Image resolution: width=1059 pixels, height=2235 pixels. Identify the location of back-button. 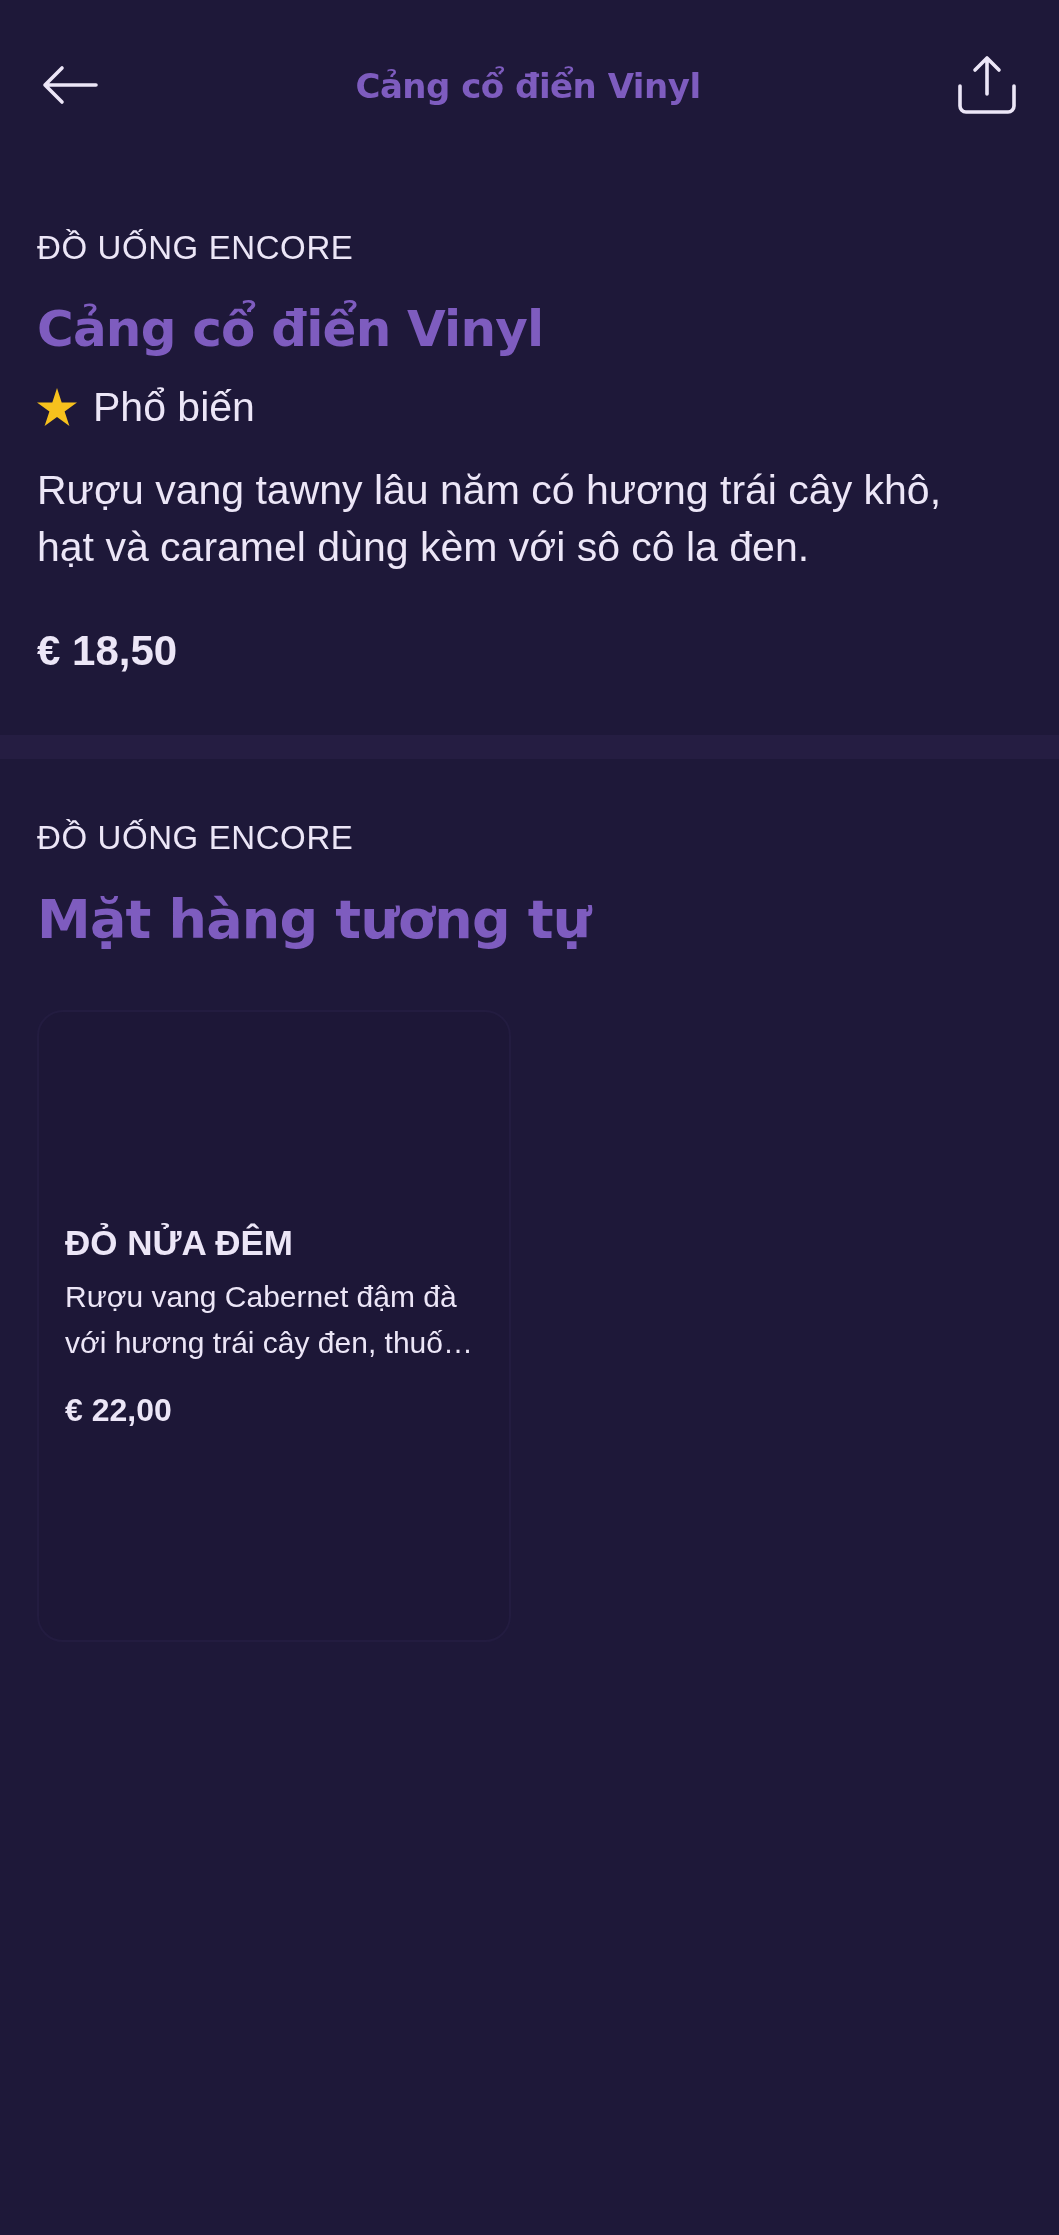
(70, 85).